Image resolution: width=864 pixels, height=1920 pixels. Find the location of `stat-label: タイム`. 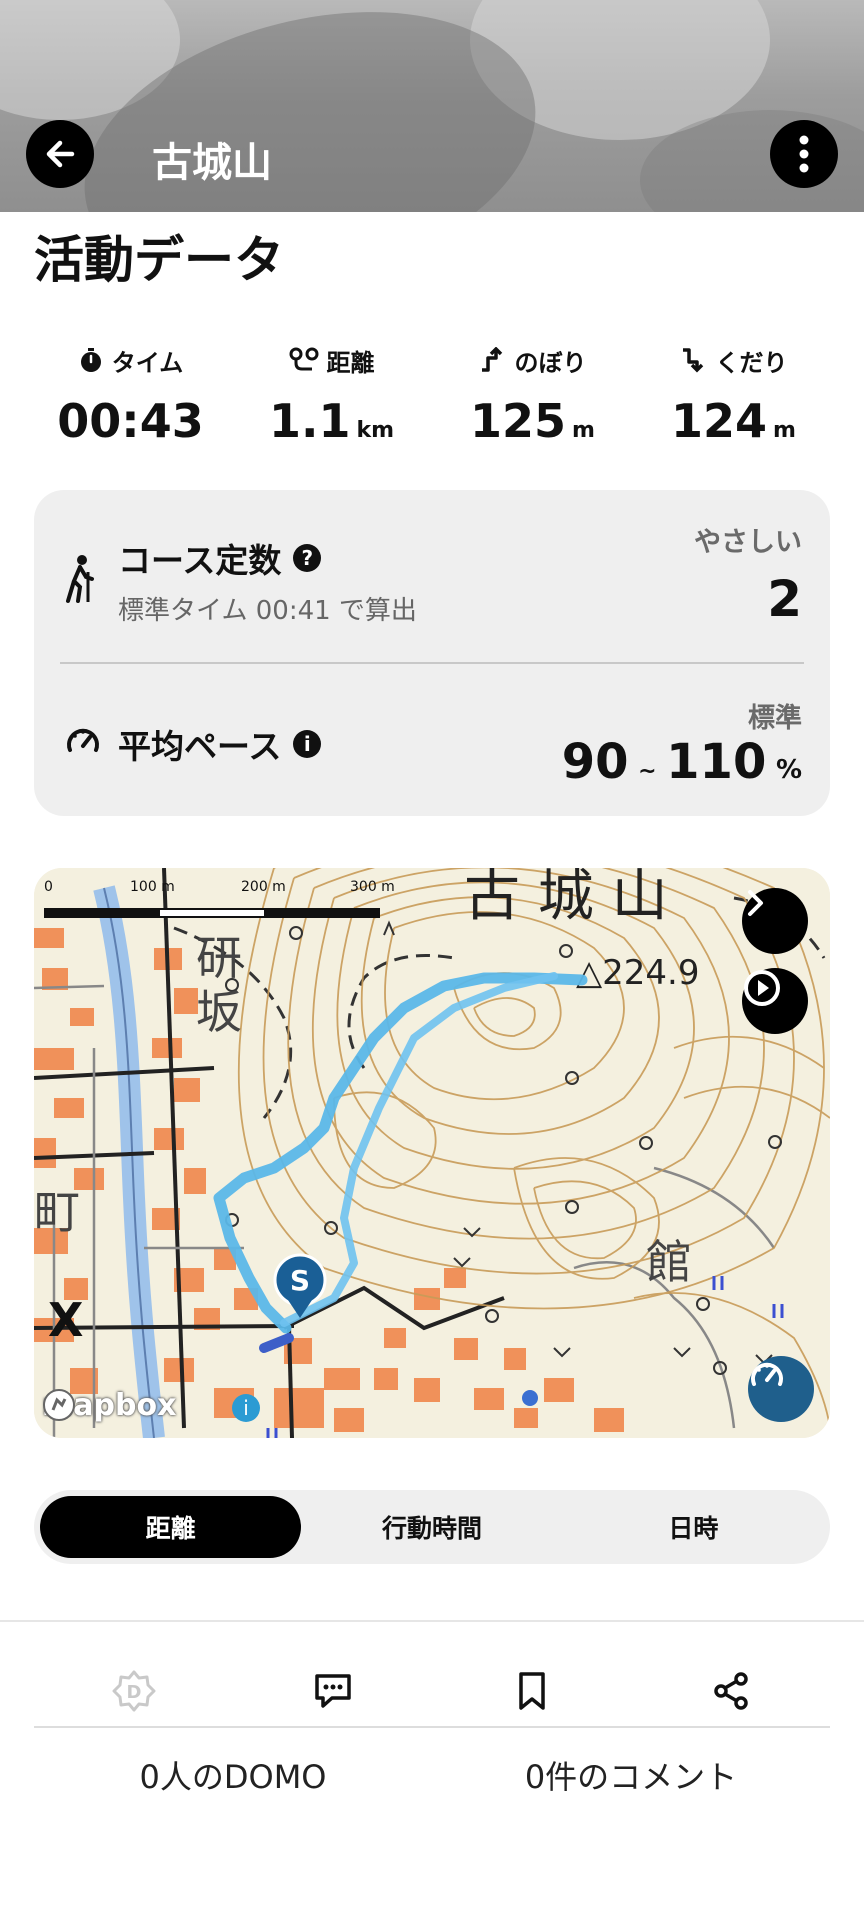

stat-label: タイム is located at coordinates (147, 362).